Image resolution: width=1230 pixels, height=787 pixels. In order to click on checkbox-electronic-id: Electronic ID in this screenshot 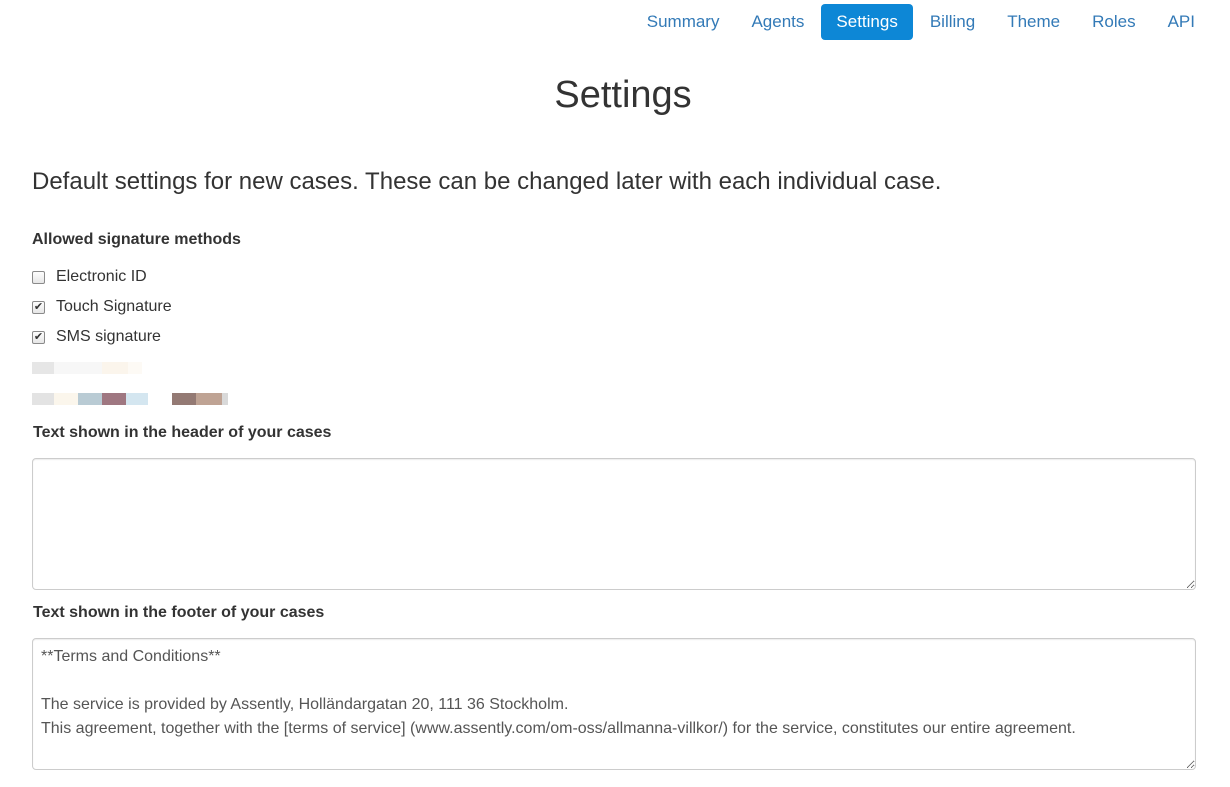, I will do `click(89, 277)`.